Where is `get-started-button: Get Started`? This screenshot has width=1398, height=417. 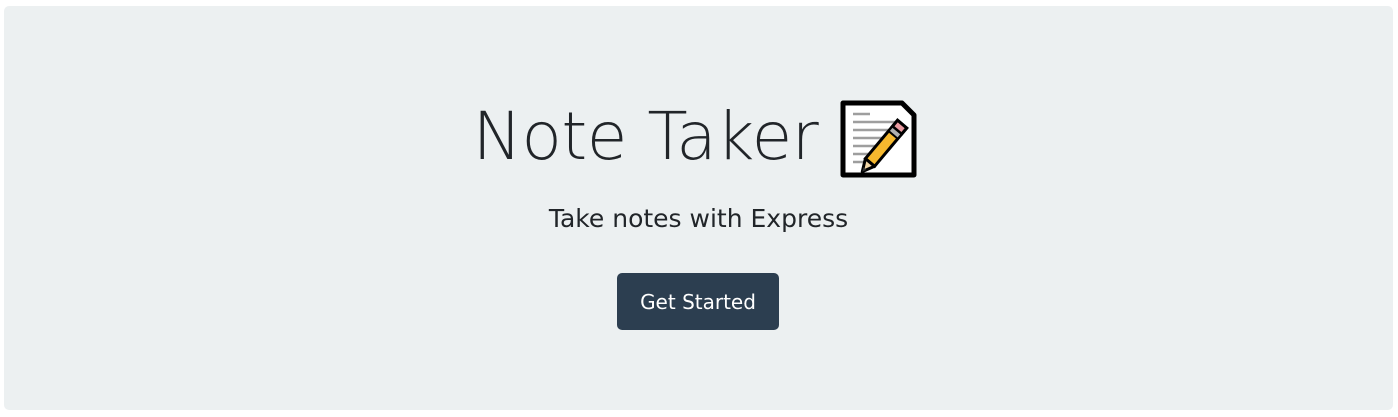 get-started-button: Get Started is located at coordinates (698, 301).